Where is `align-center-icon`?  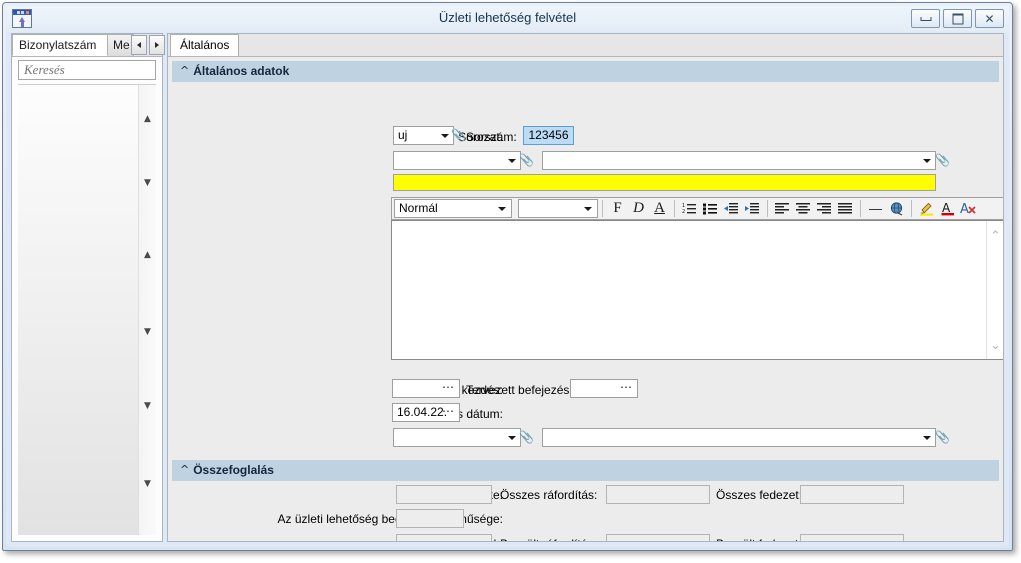
align-center-icon is located at coordinates (803, 209).